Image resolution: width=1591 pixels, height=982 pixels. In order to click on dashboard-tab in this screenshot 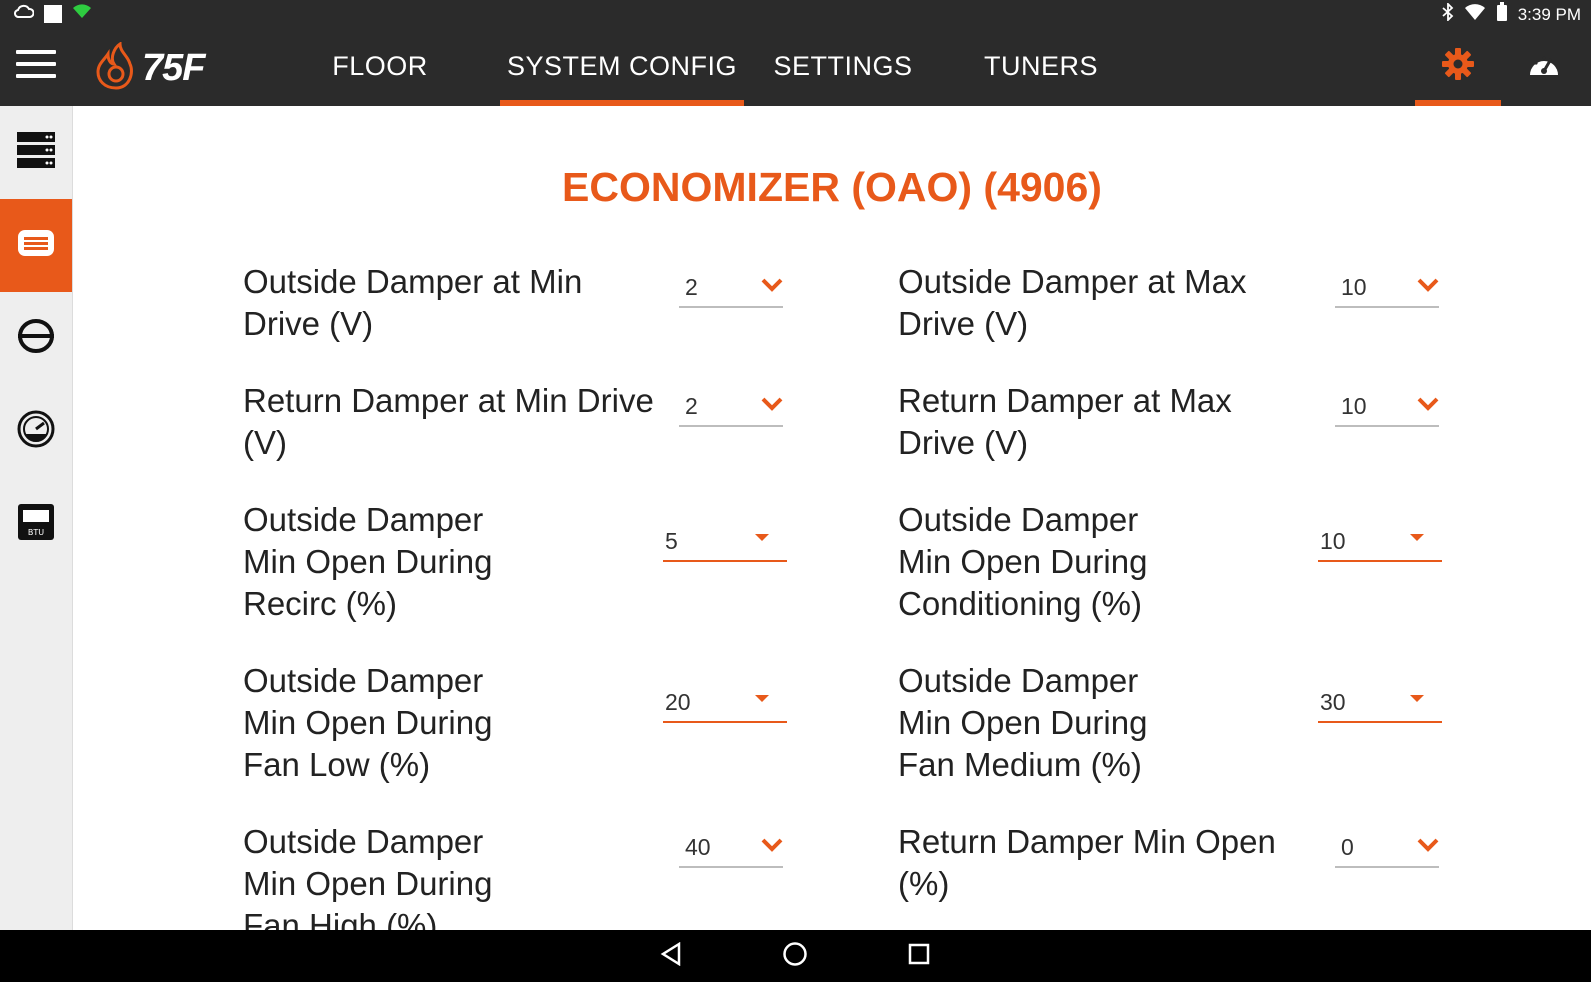, I will do `click(1544, 66)`.